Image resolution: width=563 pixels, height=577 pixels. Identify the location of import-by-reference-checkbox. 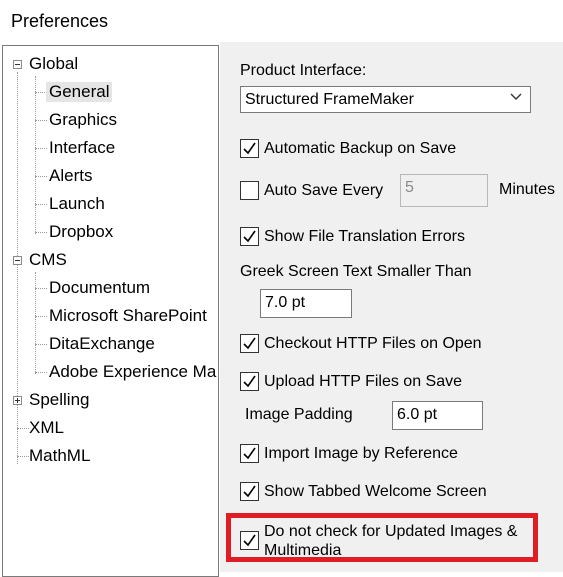
(249, 453).